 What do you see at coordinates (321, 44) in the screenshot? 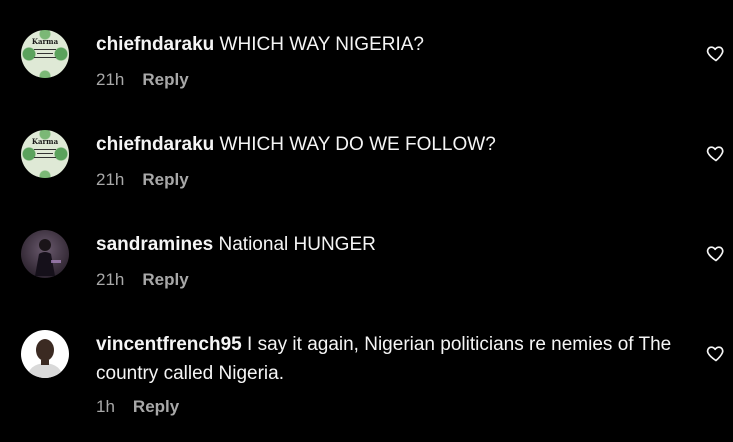
I see `comment-text: WHICH WAY NIGERIA?` at bounding box center [321, 44].